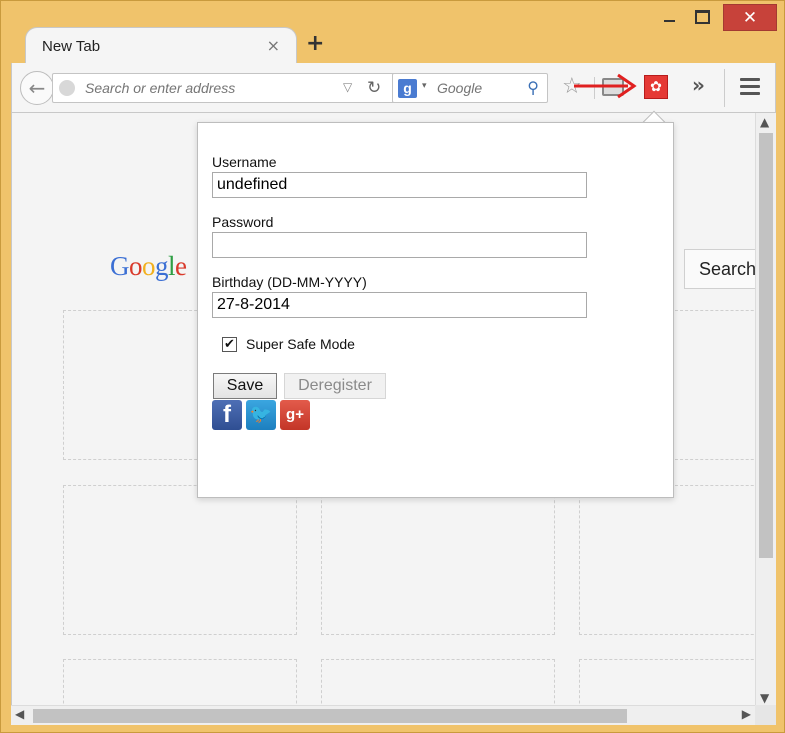  What do you see at coordinates (330, 716) in the screenshot?
I see `horizontal-scroll-thumb` at bounding box center [330, 716].